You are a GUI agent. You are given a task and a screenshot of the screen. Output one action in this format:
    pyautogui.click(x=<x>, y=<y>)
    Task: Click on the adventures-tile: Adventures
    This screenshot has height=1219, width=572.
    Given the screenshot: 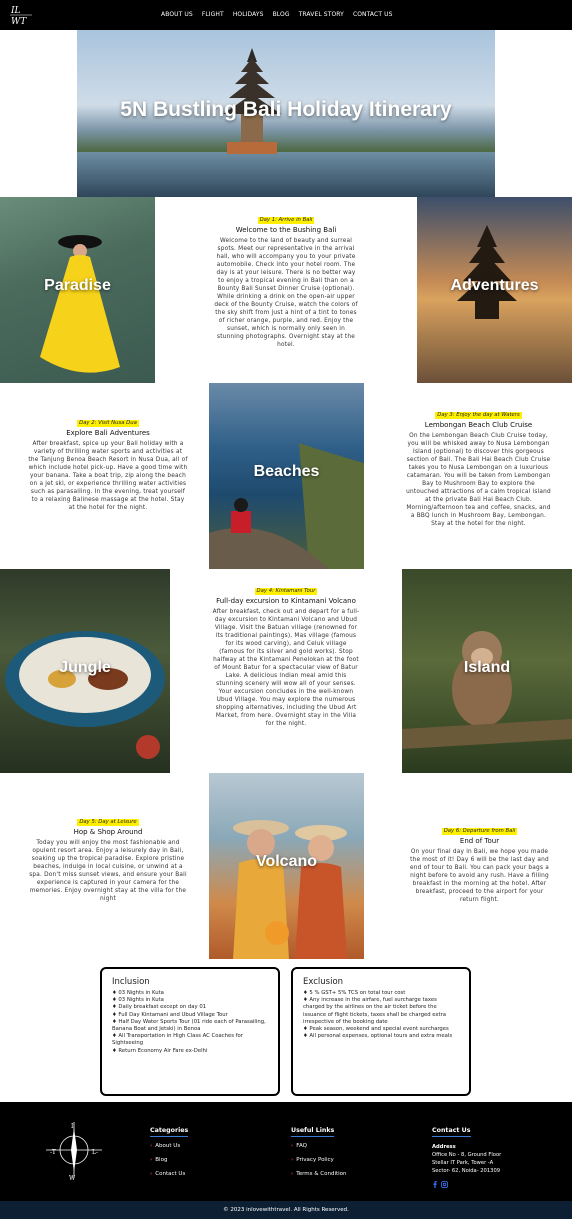 What is the action you would take?
    pyautogui.click(x=494, y=290)
    